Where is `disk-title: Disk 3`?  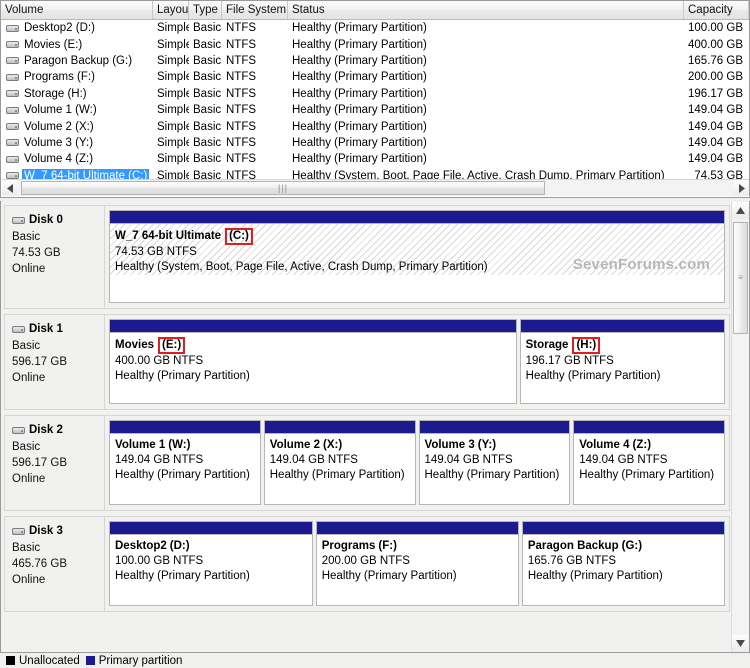 disk-title: Disk 3 is located at coordinates (58, 531).